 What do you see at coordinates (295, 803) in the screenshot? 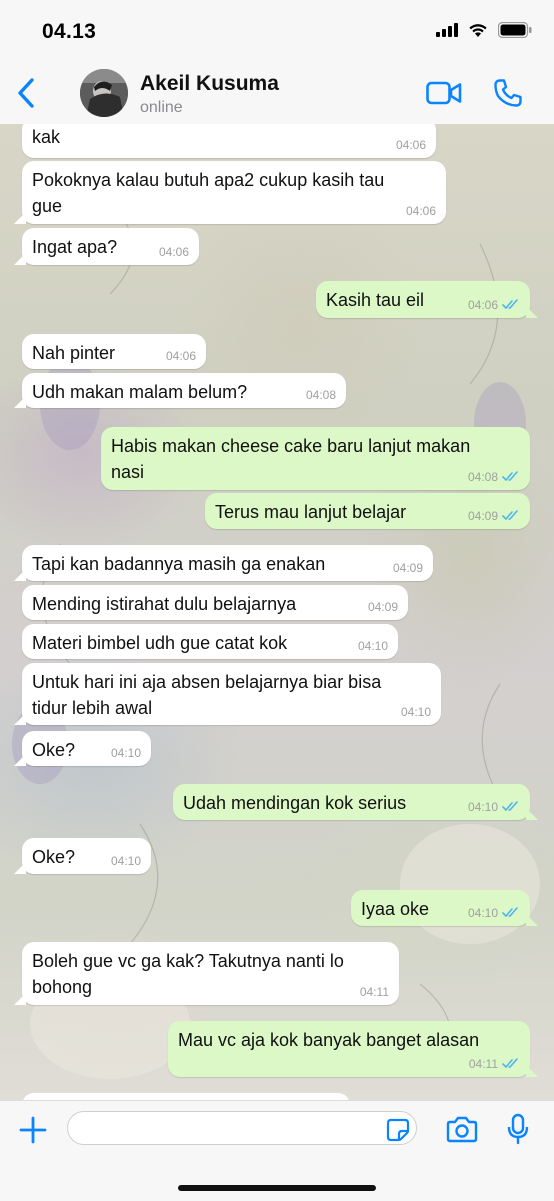
I see `message-text: Udah mendingan kok serius` at bounding box center [295, 803].